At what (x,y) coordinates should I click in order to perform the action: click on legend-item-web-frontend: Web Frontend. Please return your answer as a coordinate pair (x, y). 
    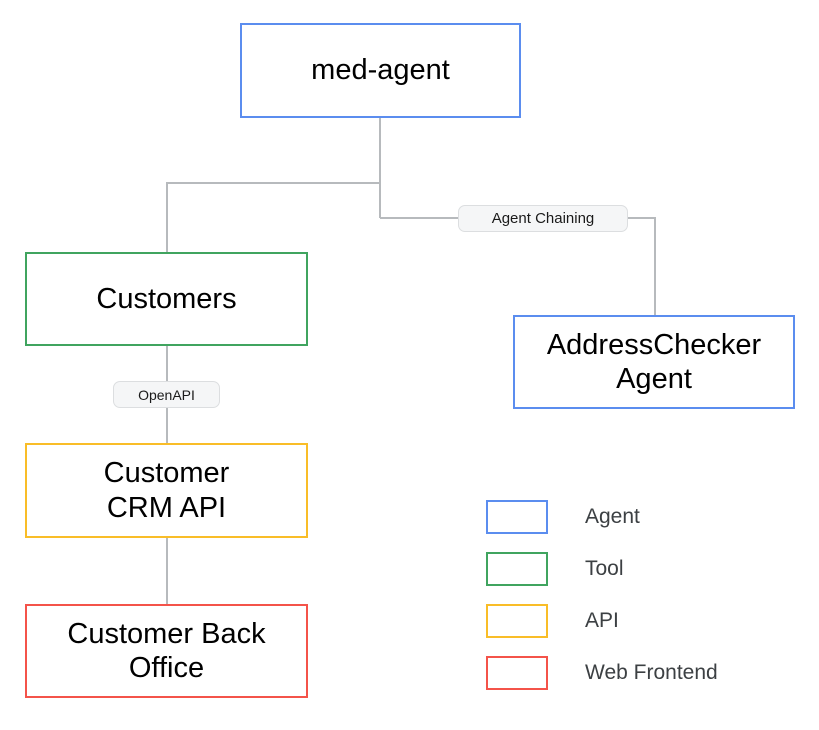
    Looking at the image, I should click on (636, 673).